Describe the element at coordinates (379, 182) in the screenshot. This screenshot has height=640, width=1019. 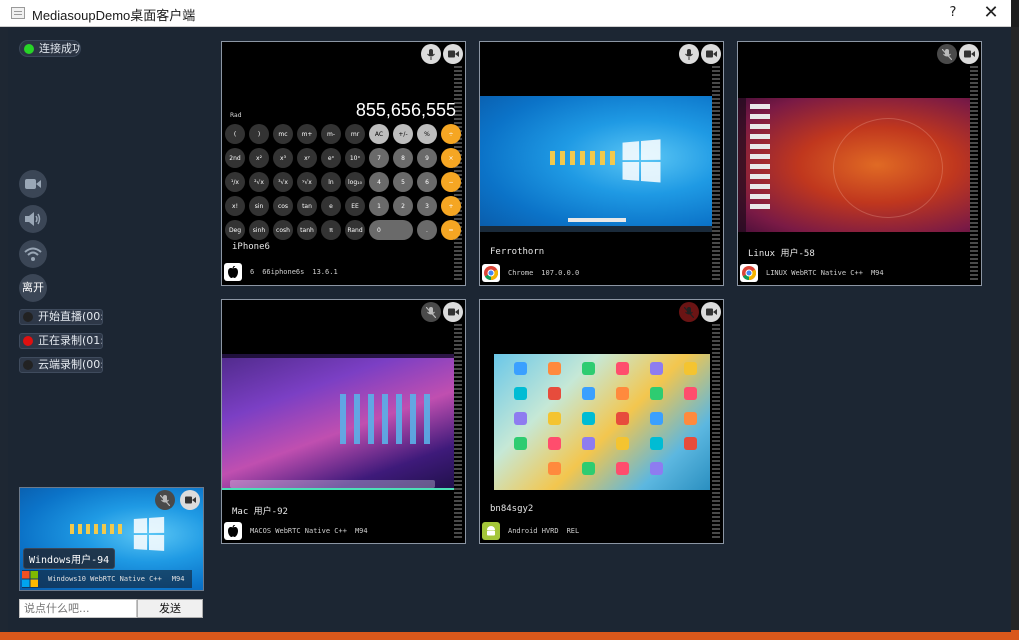
I see `calc-key: 4` at that location.